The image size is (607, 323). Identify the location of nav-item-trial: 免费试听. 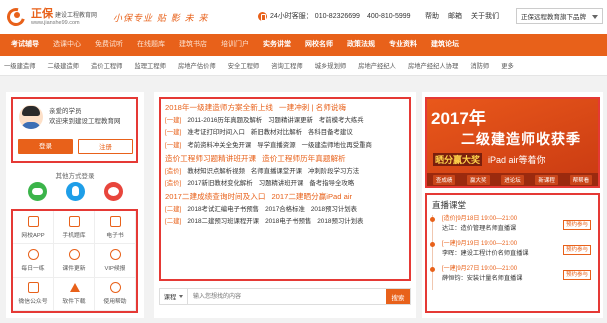
(109, 45).